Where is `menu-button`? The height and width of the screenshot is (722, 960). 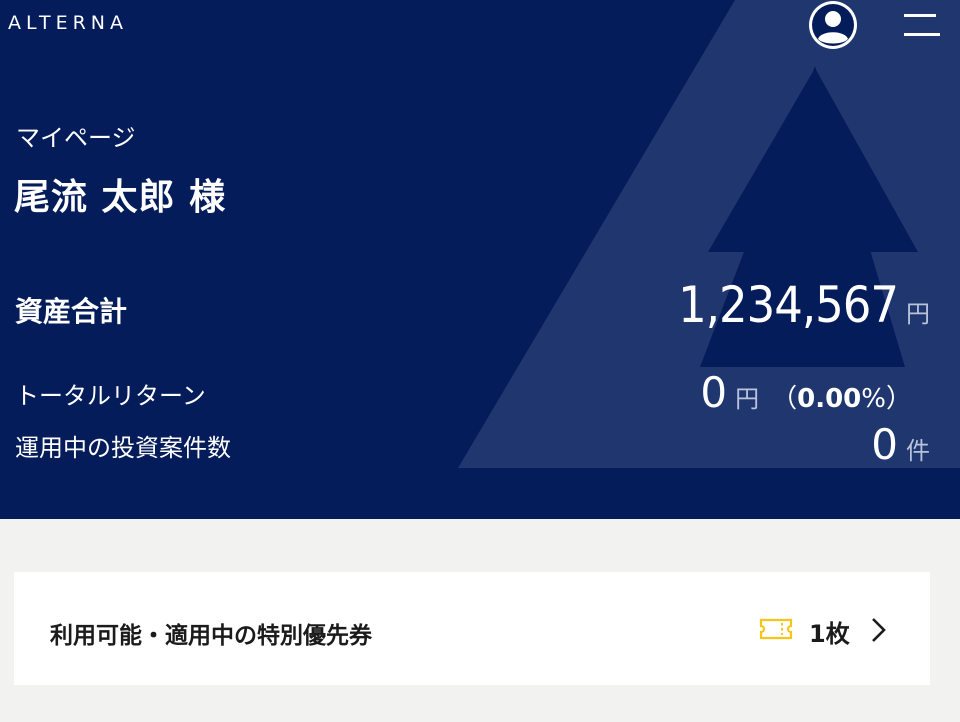
menu-button is located at coordinates (921, 25).